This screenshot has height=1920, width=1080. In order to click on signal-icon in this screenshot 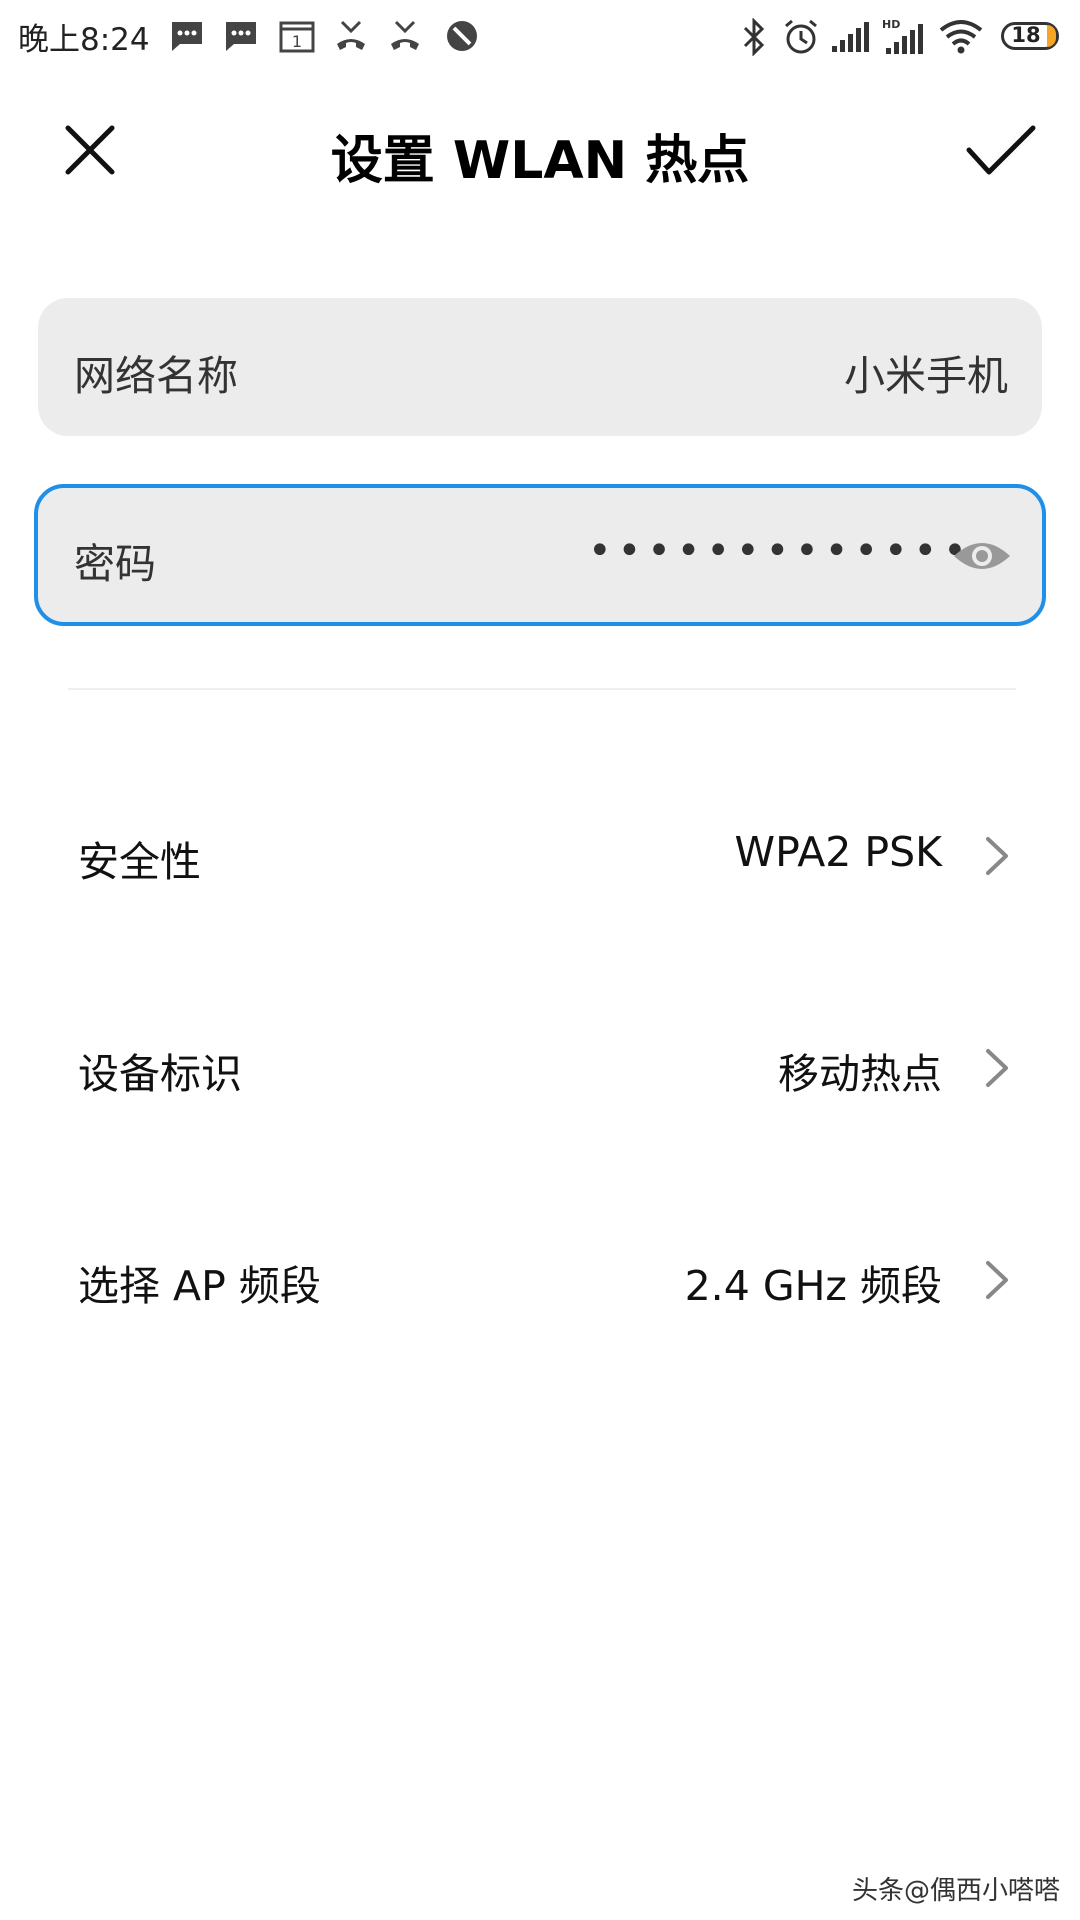, I will do `click(850, 37)`.